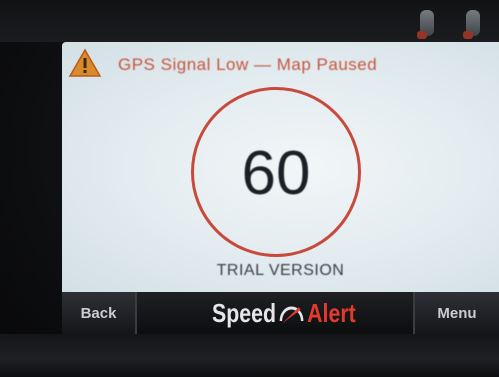 Image resolution: width=499 pixels, height=377 pixels. I want to click on back-button: Back, so click(99, 313).